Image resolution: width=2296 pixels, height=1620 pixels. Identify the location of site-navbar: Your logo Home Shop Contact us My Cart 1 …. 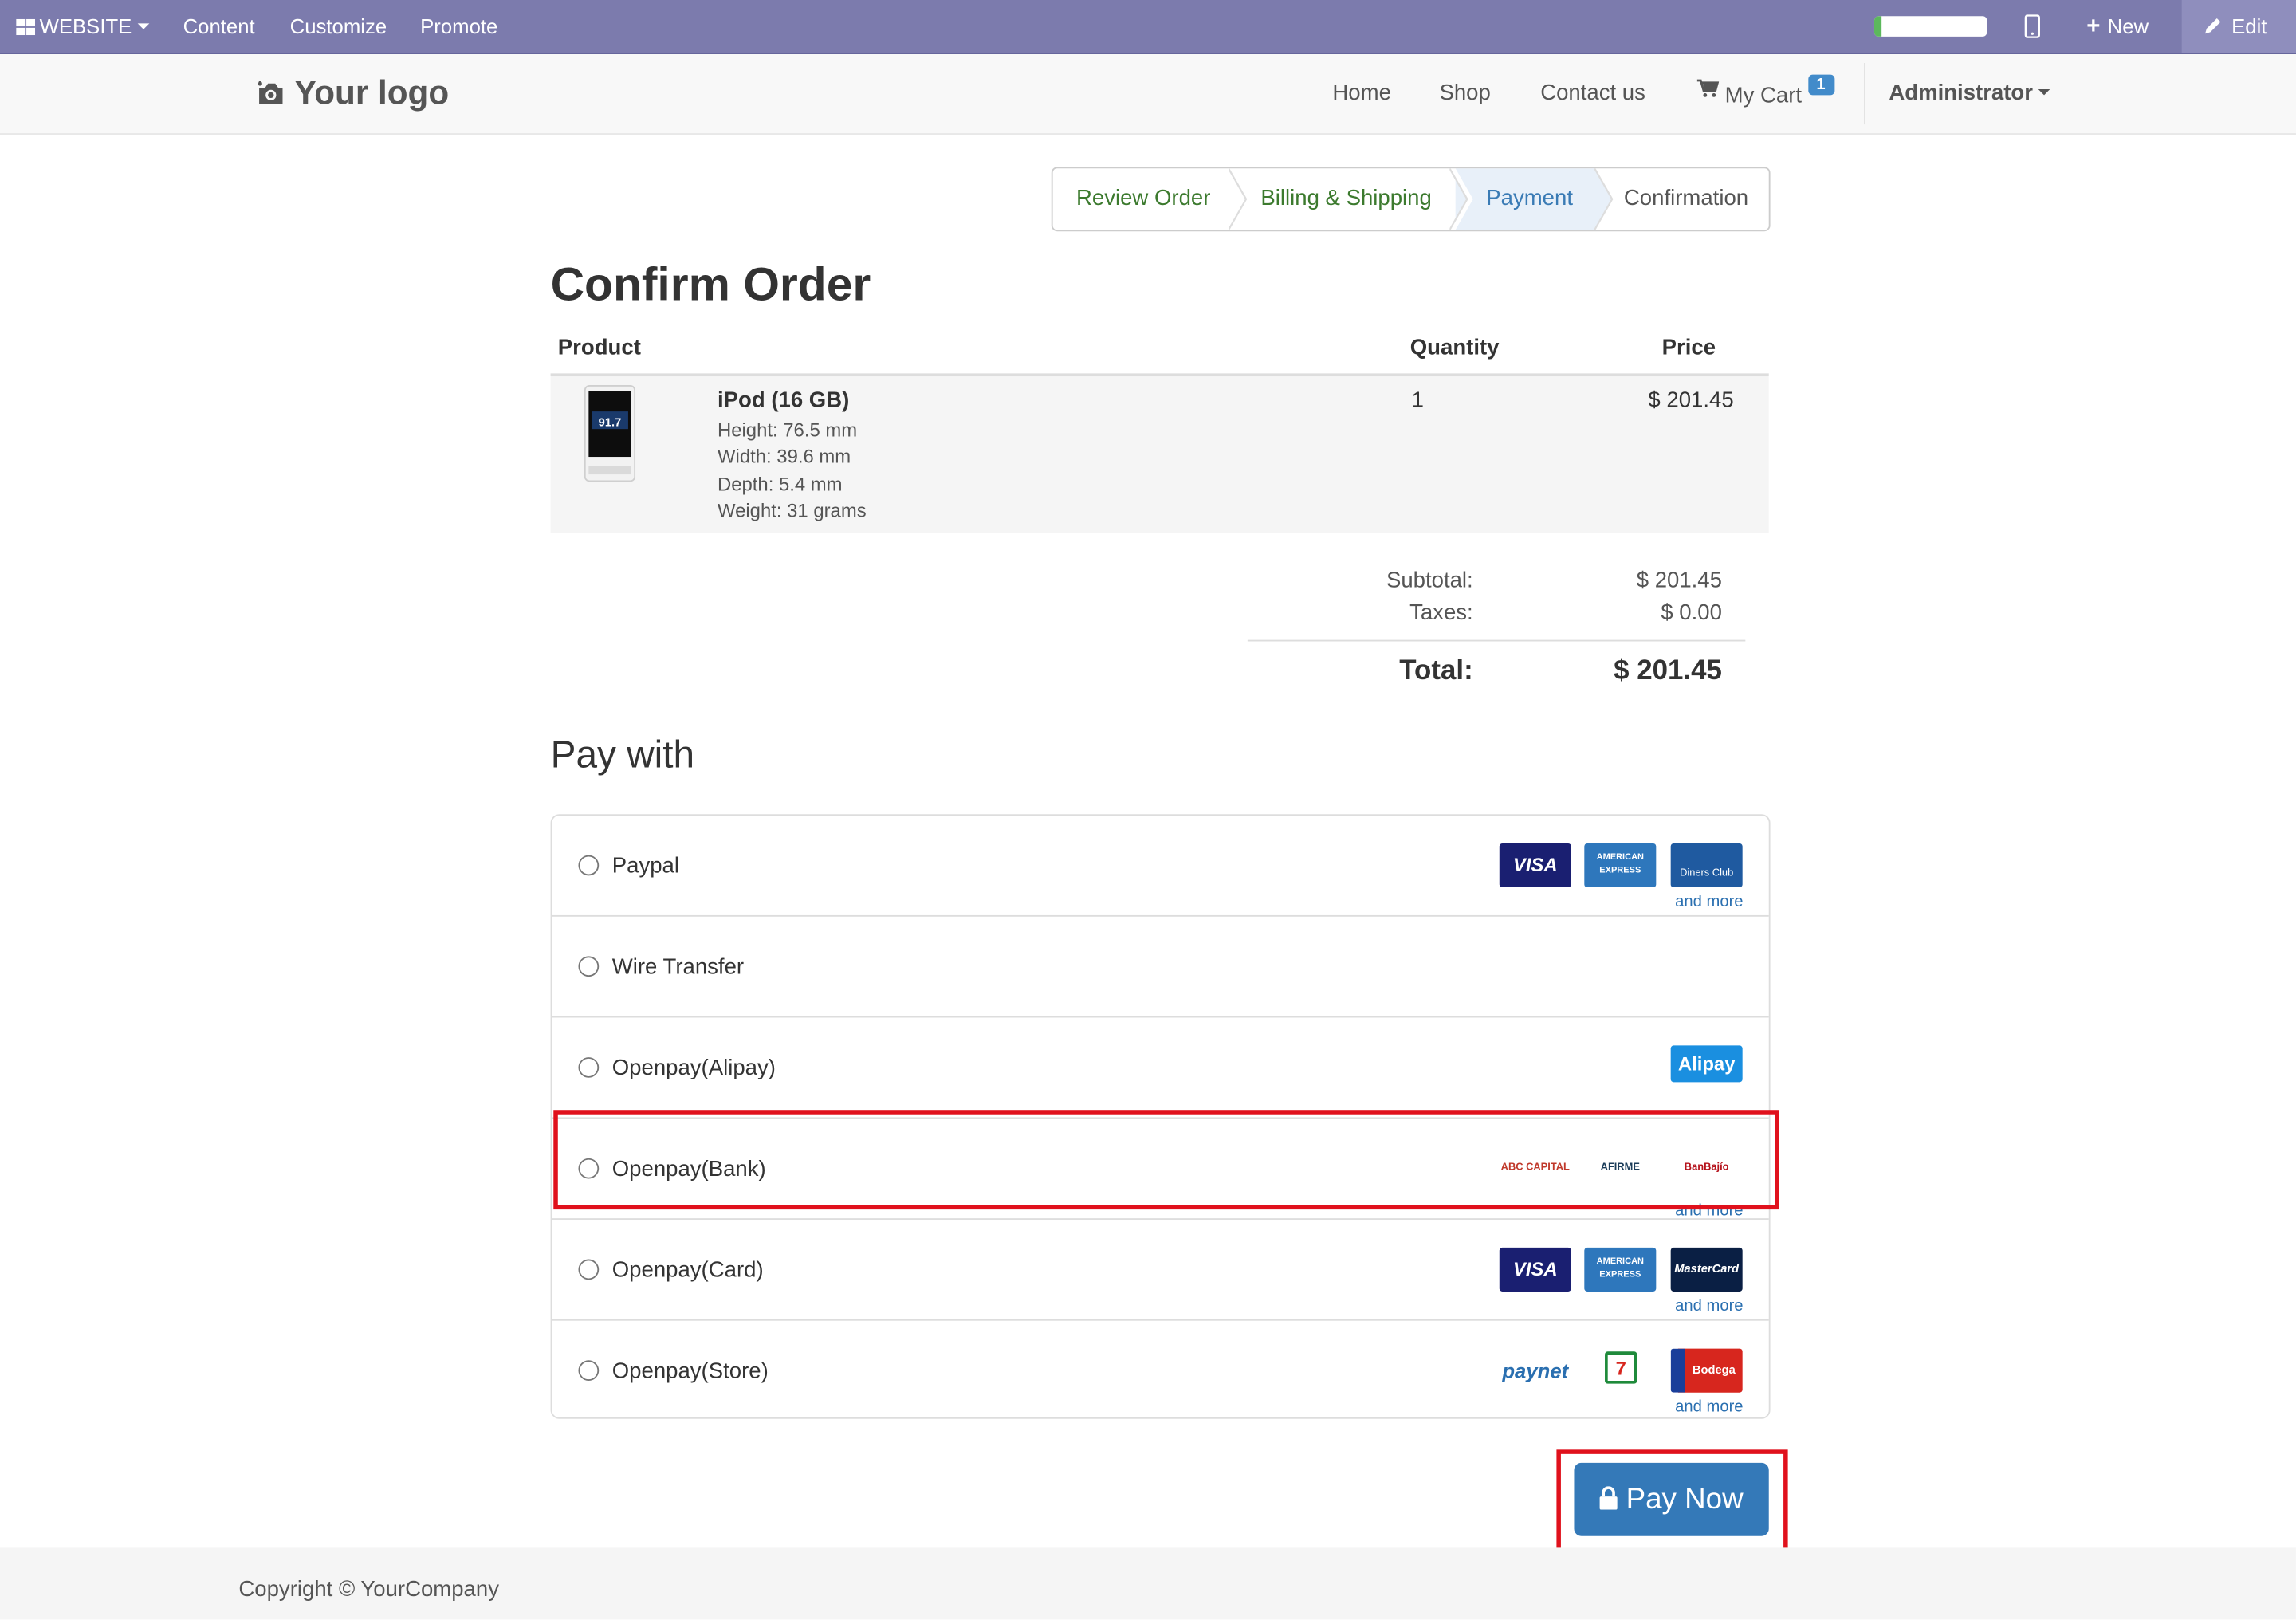
(1148, 94).